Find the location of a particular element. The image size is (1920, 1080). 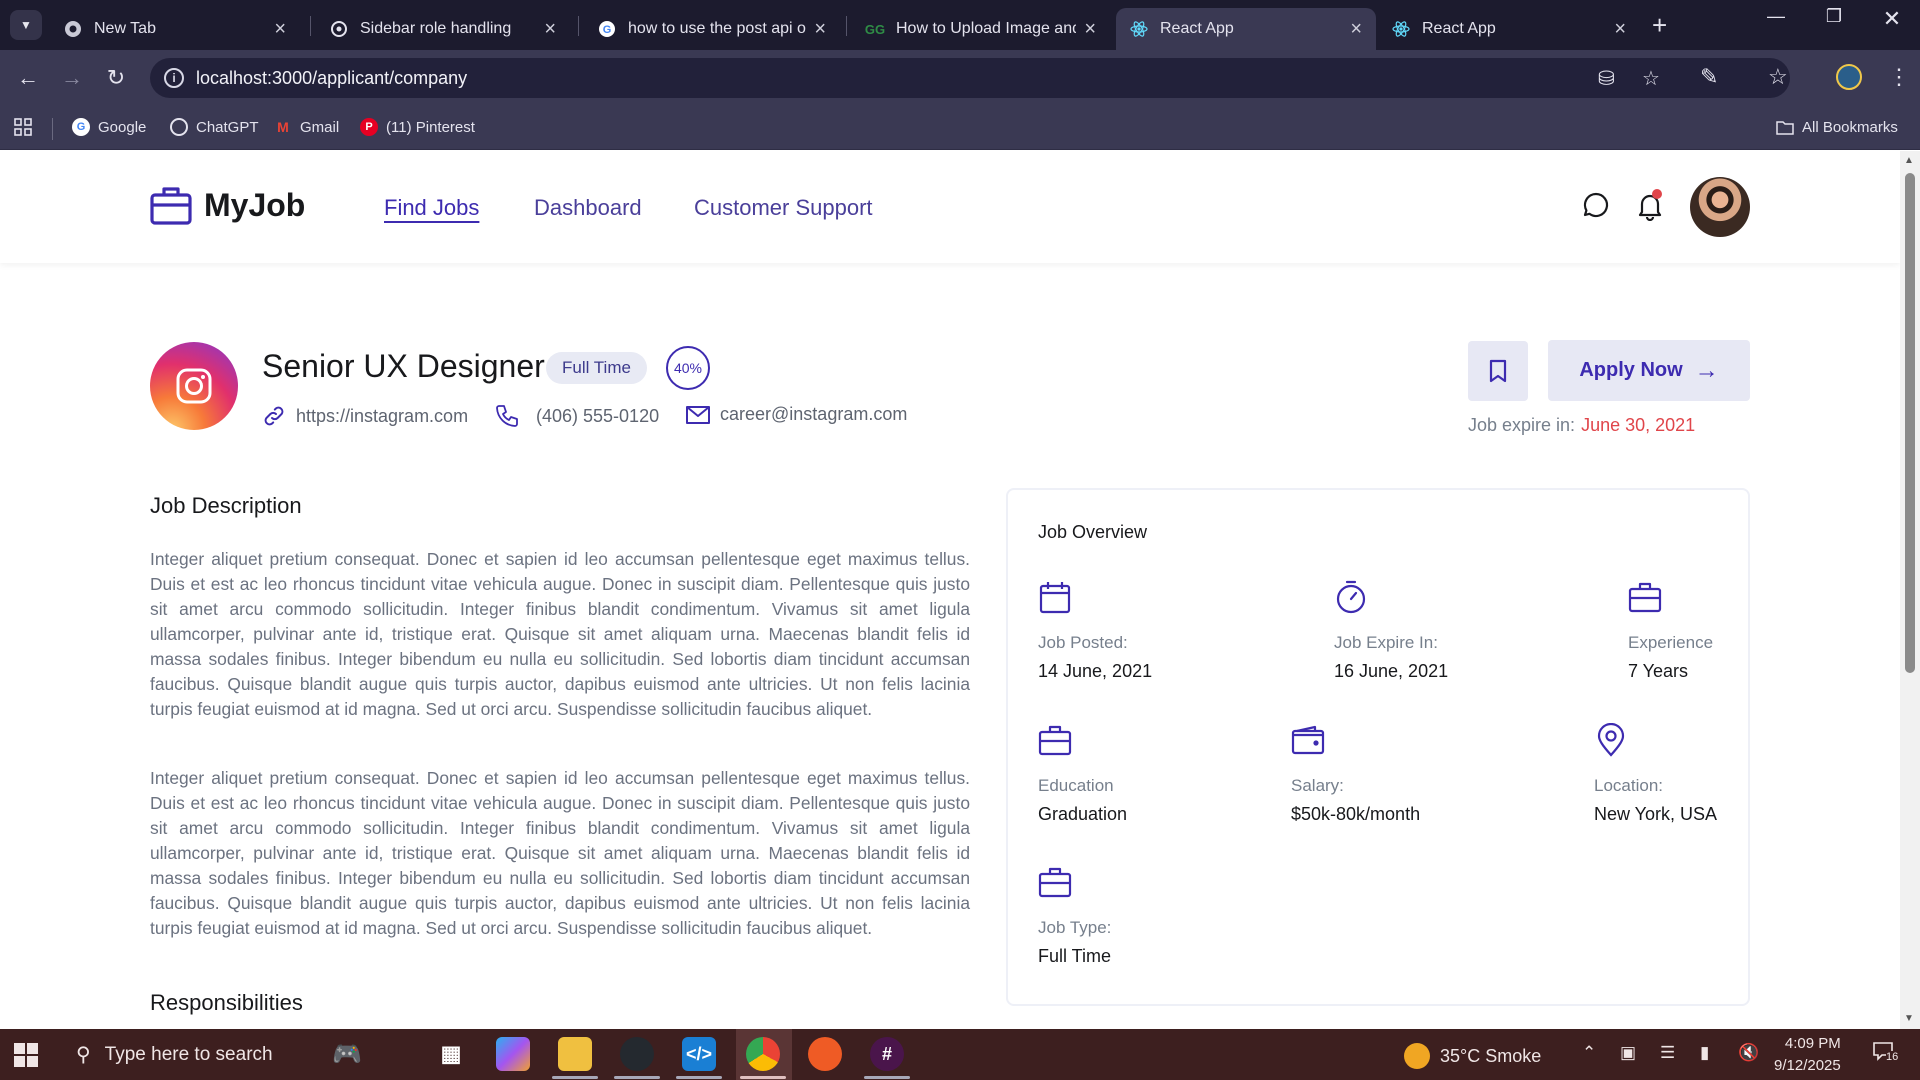

link-icon is located at coordinates (274, 416).